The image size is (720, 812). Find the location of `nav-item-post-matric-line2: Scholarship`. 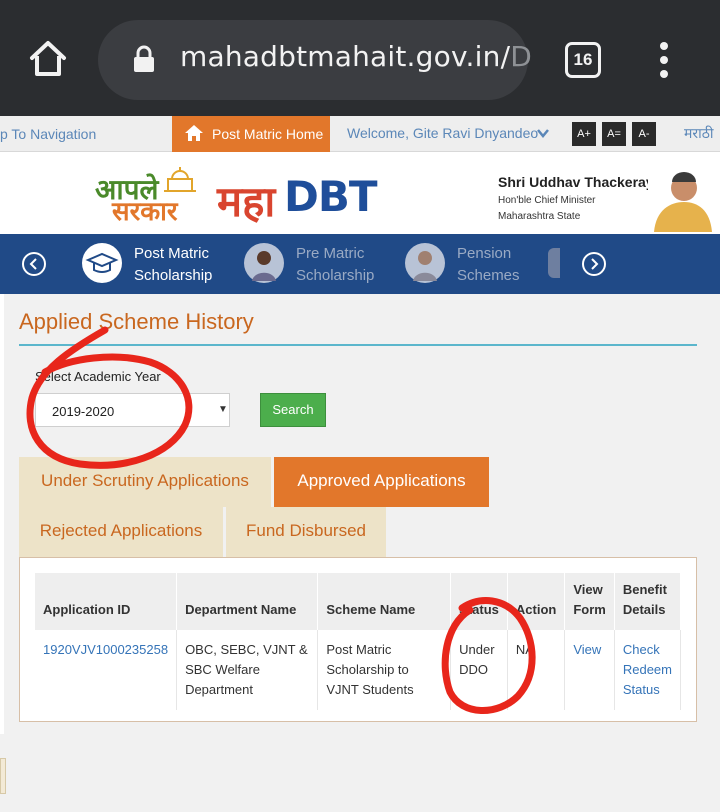

nav-item-post-matric-line2: Scholarship is located at coordinates (173, 275).